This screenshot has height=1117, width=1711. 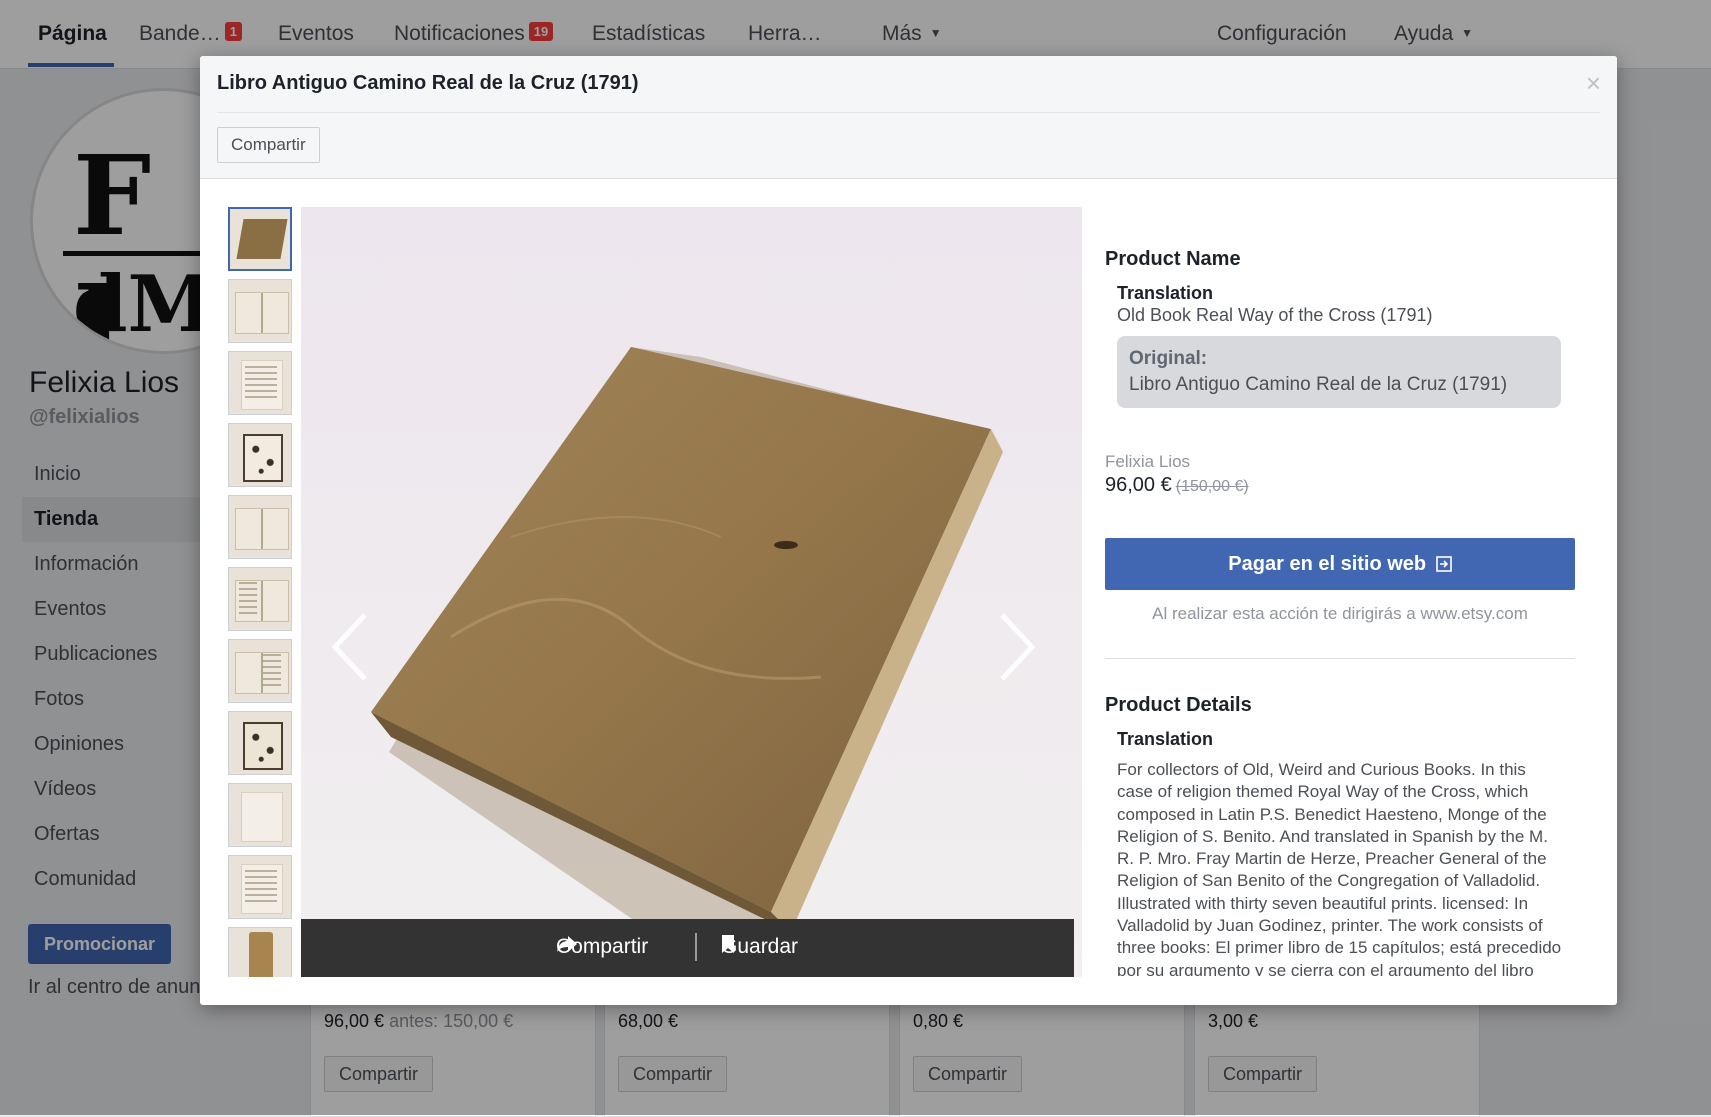 What do you see at coordinates (260, 952) in the screenshot?
I see `thumbnail-spine` at bounding box center [260, 952].